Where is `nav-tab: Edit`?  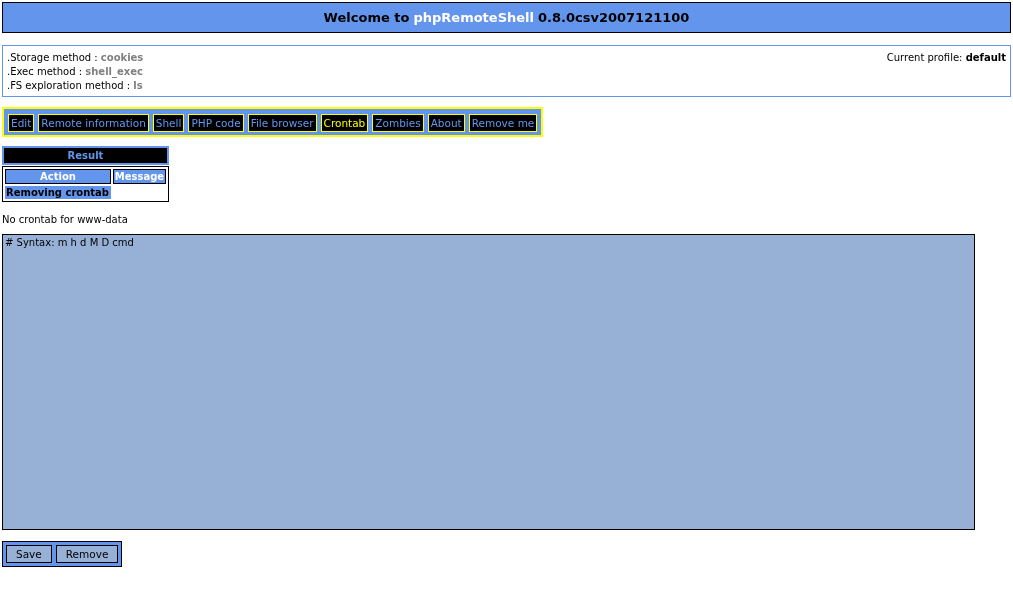
nav-tab: Edit is located at coordinates (21, 123).